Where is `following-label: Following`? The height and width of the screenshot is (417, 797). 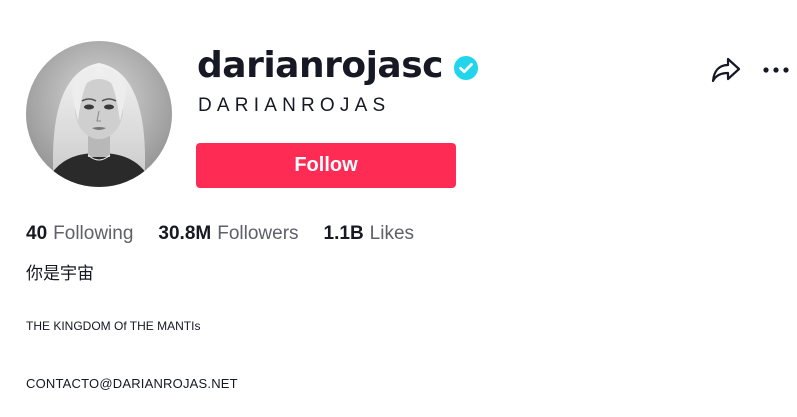
following-label: Following is located at coordinates (93, 233).